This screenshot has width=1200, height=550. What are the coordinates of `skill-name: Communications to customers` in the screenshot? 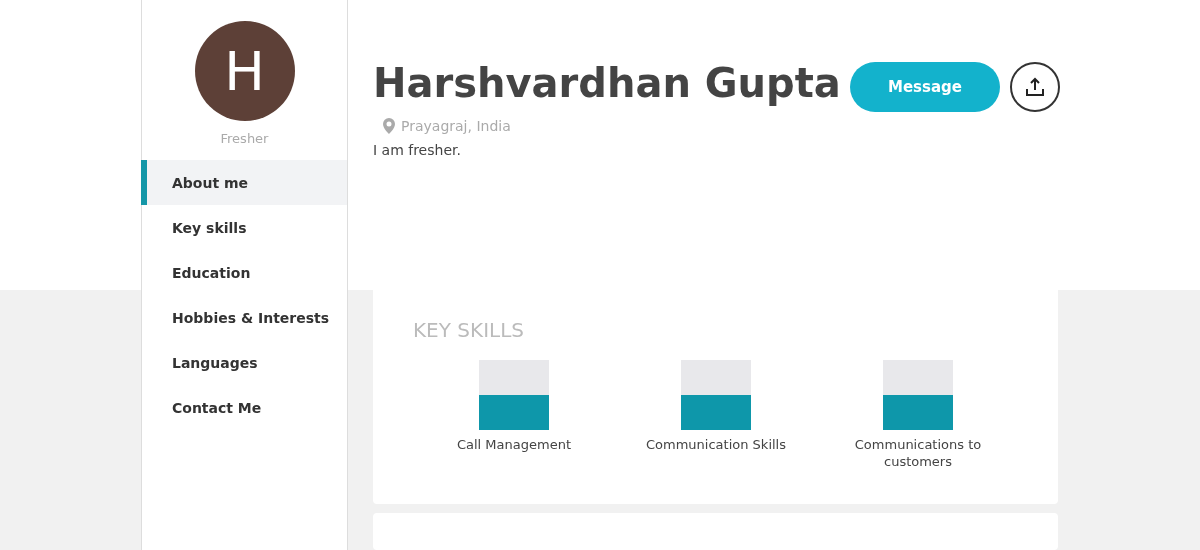 It's located at (918, 452).